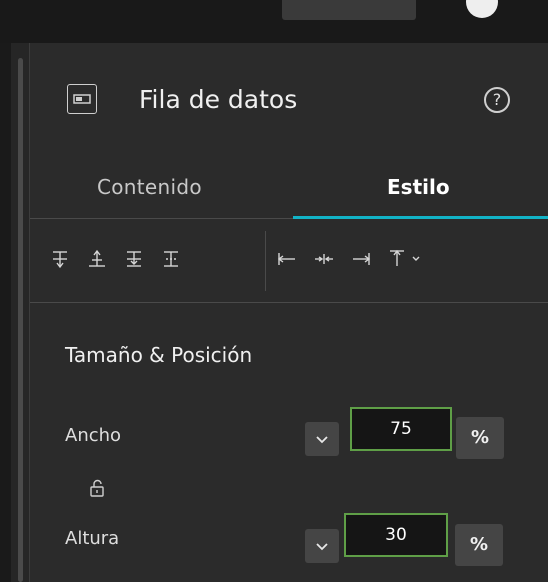 Image resolution: width=548 pixels, height=582 pixels. I want to click on align-top-icon, so click(60, 259).